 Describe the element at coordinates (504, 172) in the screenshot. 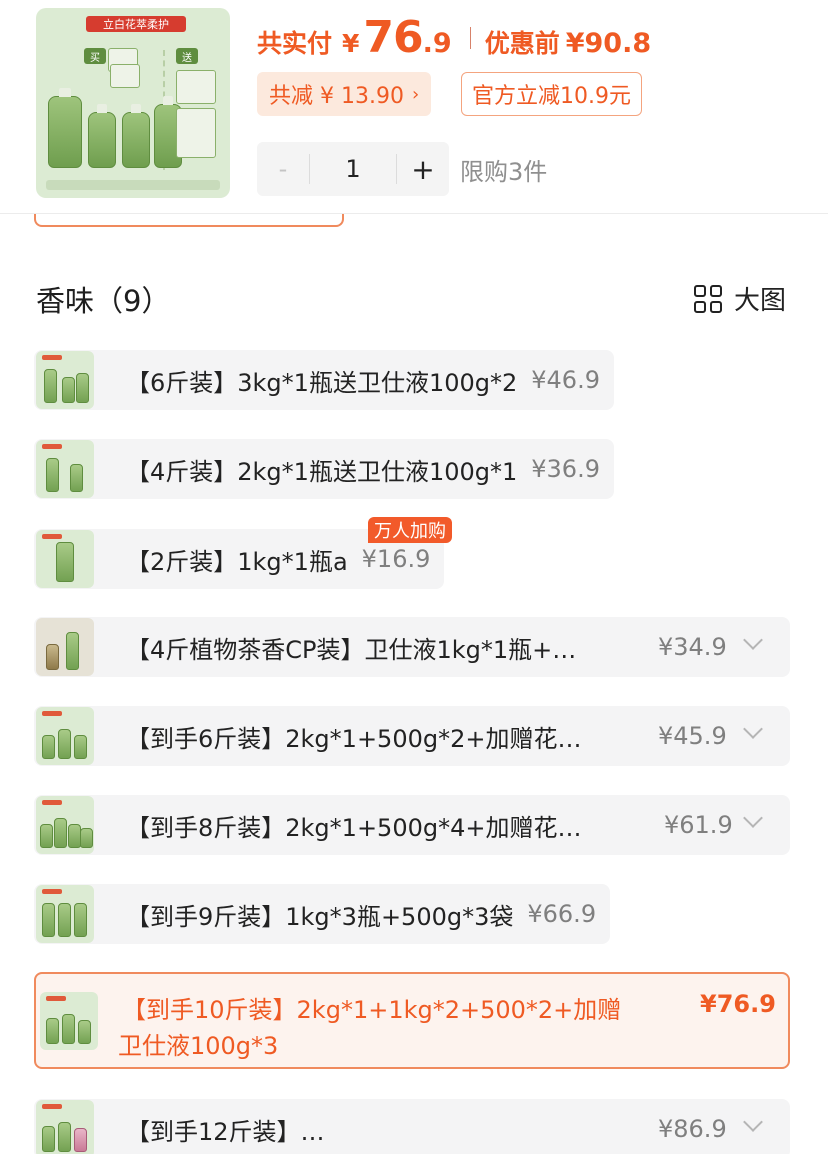

I see `purchase-limit: 限购3件` at that location.